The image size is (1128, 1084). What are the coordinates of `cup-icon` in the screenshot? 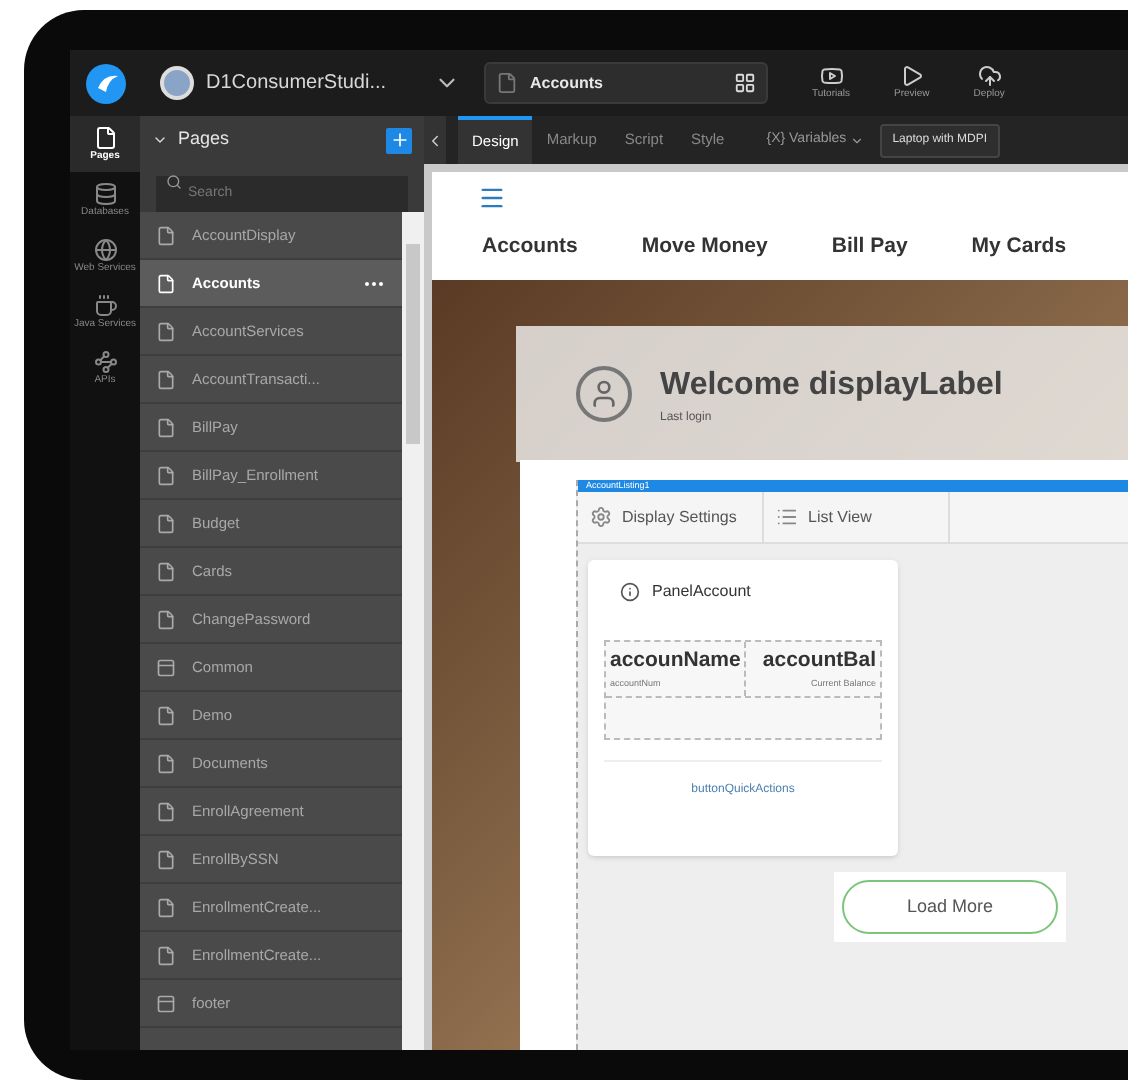 It's located at (105, 306).